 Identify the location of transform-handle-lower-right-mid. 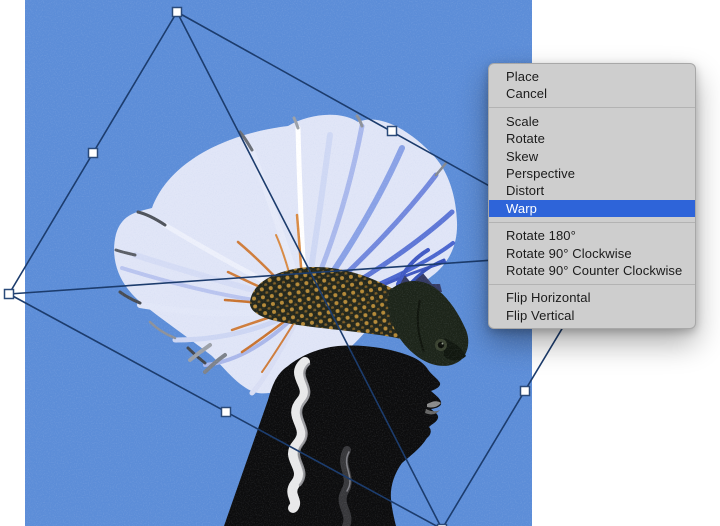
(525, 391).